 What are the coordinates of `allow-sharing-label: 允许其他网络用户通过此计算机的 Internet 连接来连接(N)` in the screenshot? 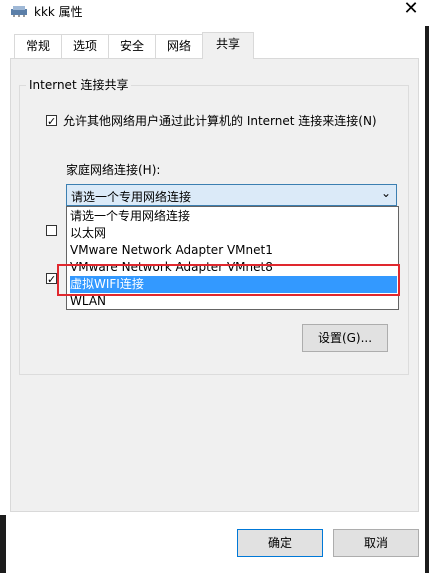 It's located at (220, 121).